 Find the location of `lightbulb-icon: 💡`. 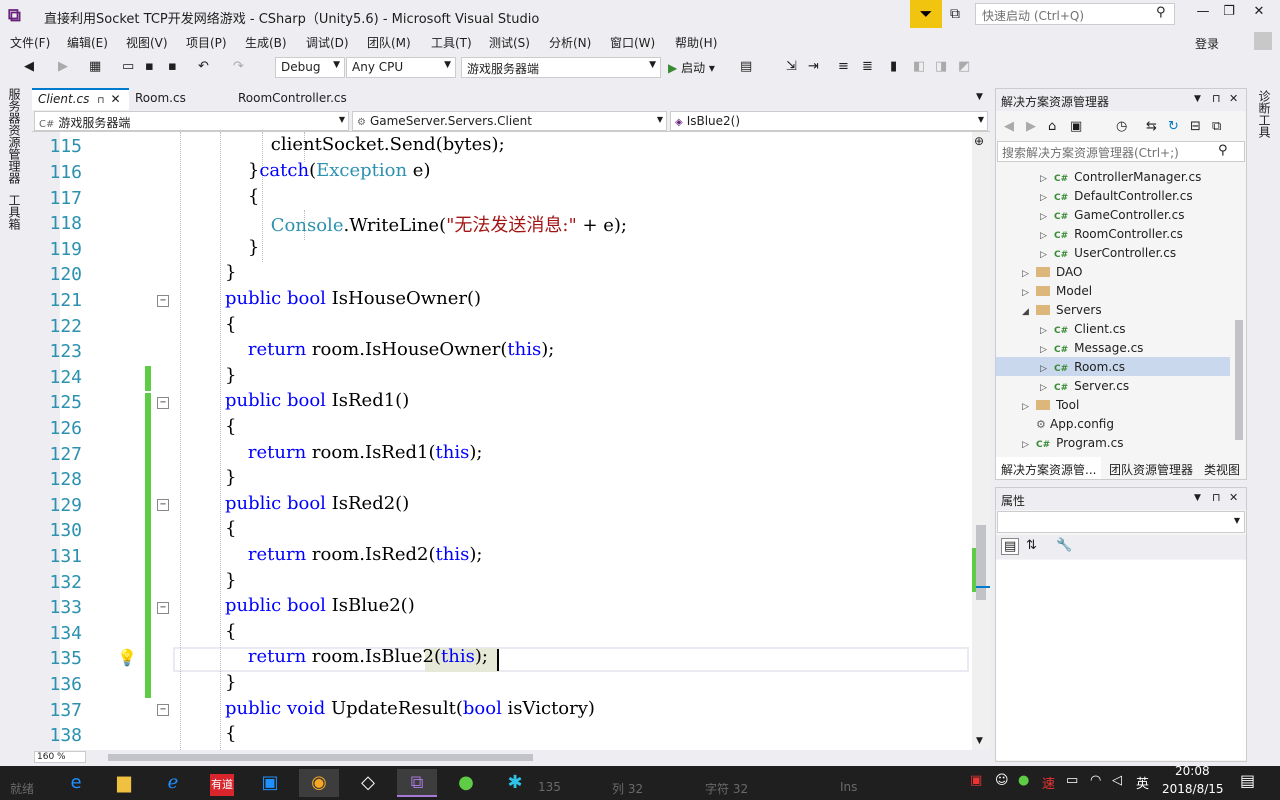

lightbulb-icon: 💡 is located at coordinates (127, 657).